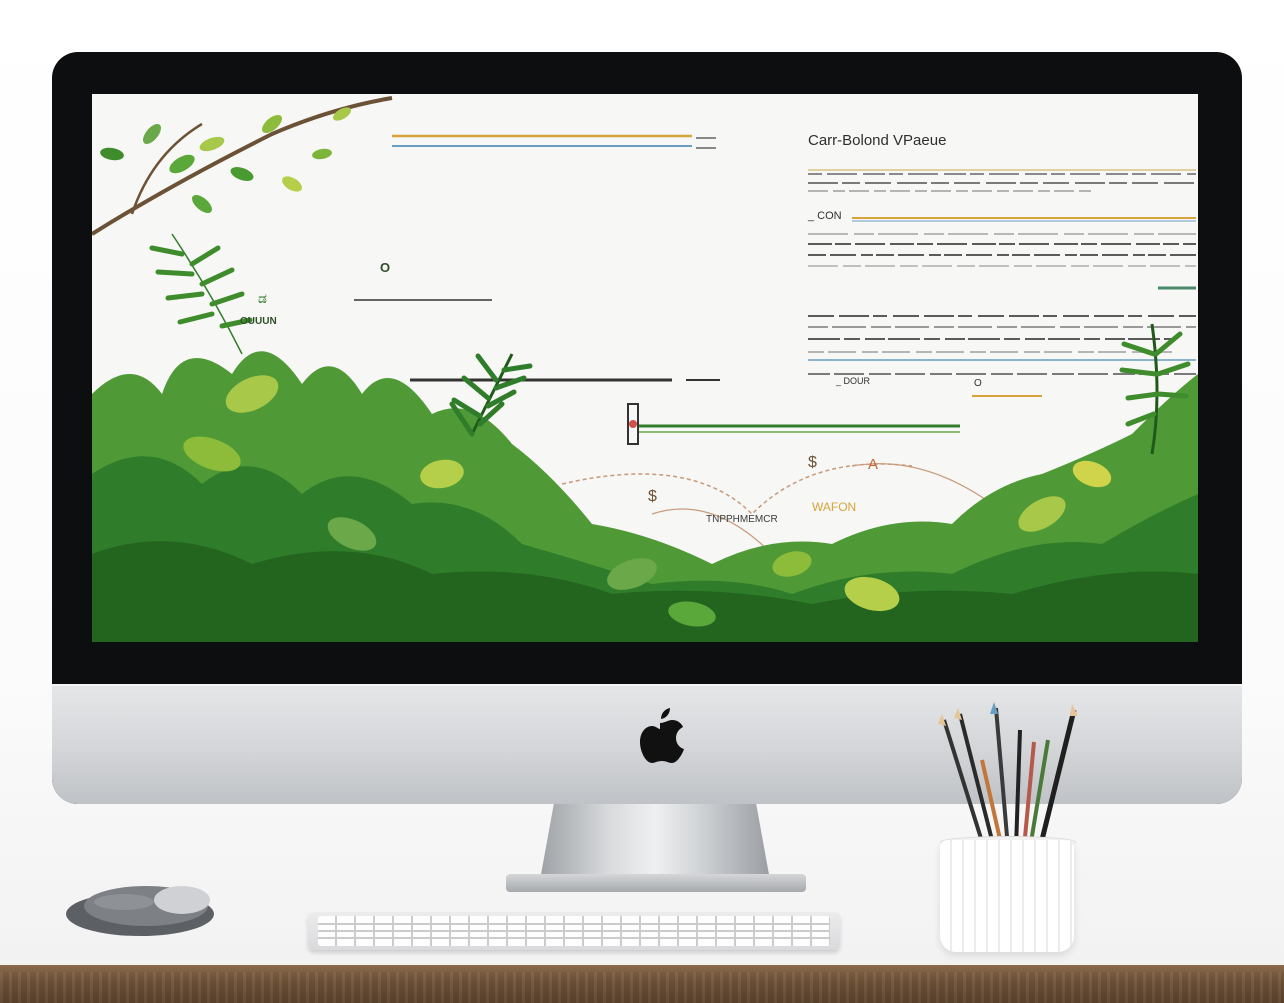  What do you see at coordinates (140, 911) in the screenshot?
I see `mouse` at bounding box center [140, 911].